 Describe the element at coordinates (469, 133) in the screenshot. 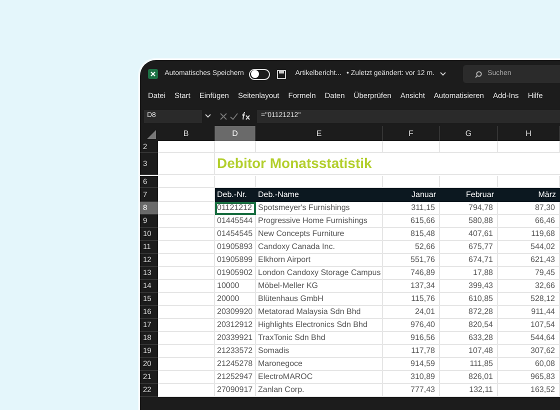

I see `column-header: G` at that location.